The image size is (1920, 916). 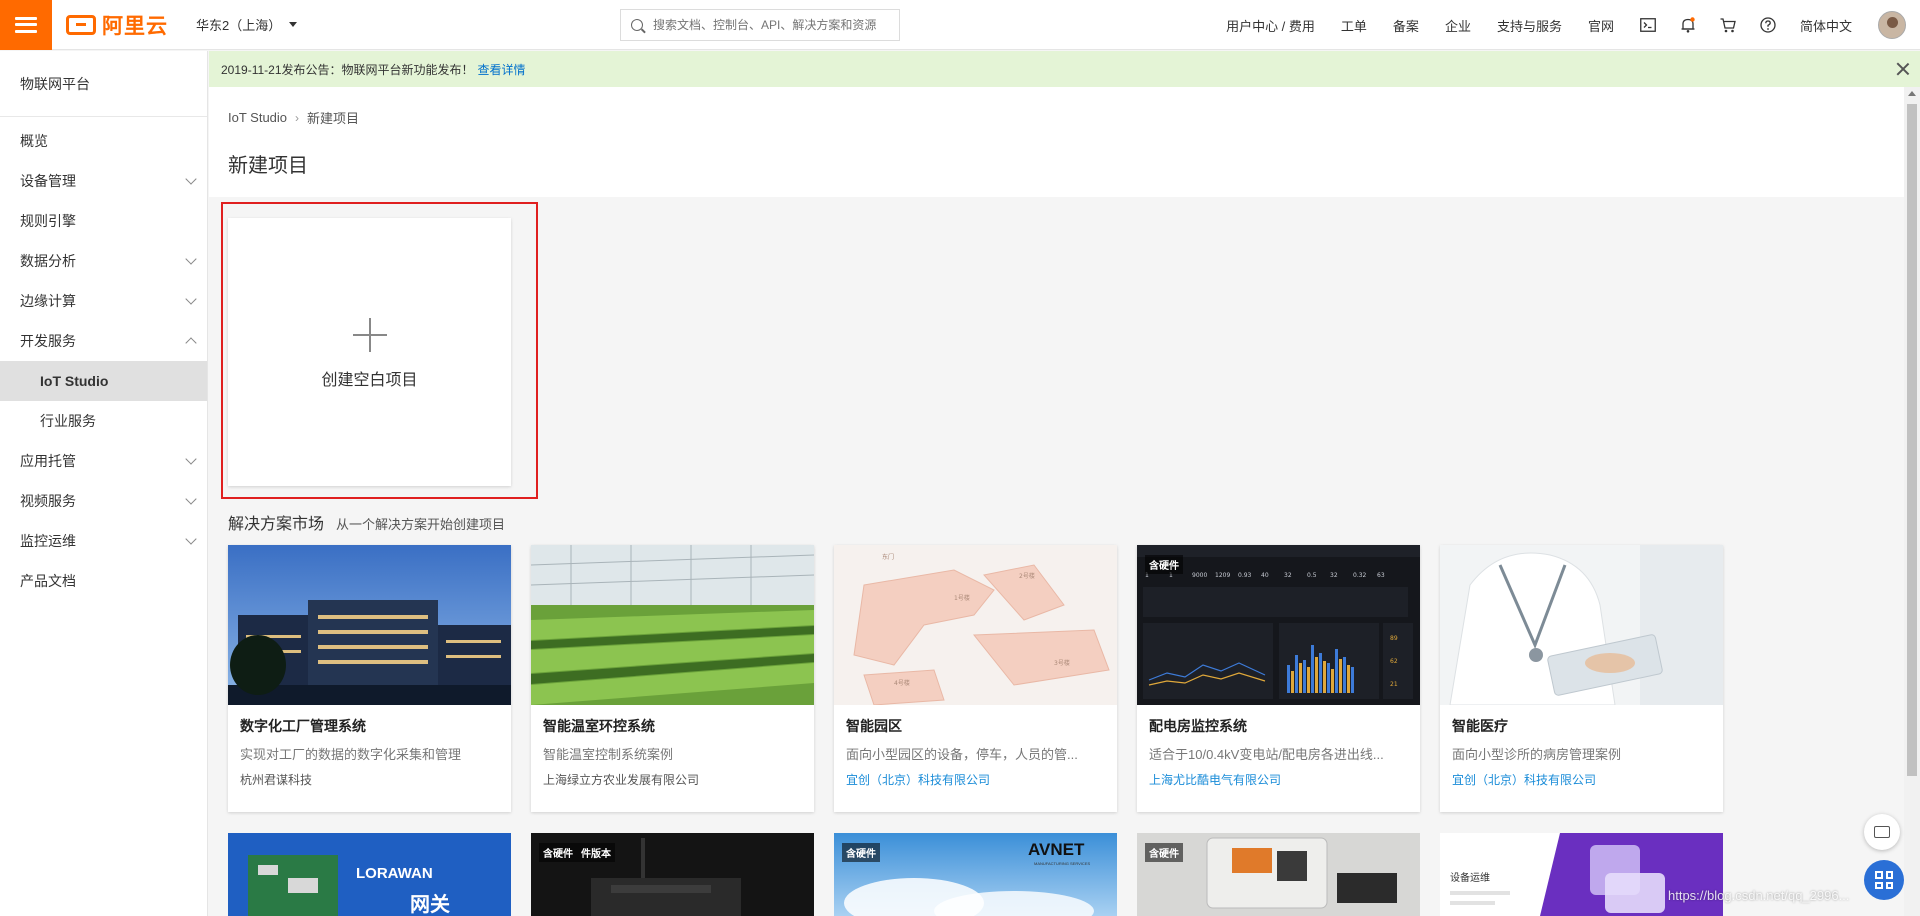 What do you see at coordinates (48, 541) in the screenshot?
I see `sidebar-item-label: 监控运维` at bounding box center [48, 541].